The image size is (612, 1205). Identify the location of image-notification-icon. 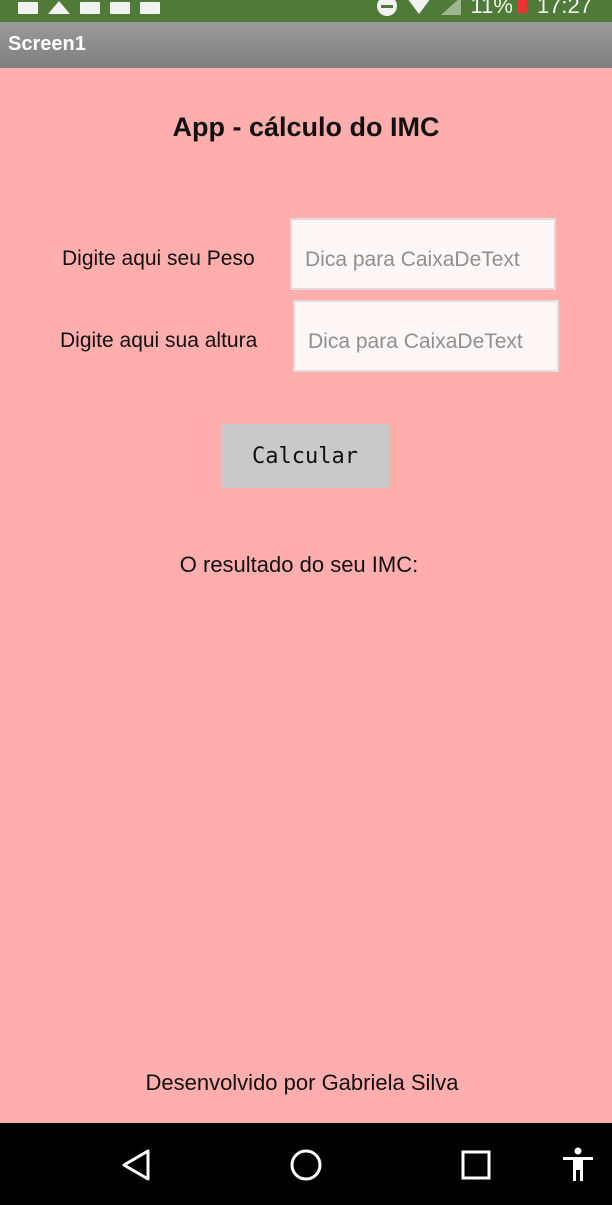
(90, 8).